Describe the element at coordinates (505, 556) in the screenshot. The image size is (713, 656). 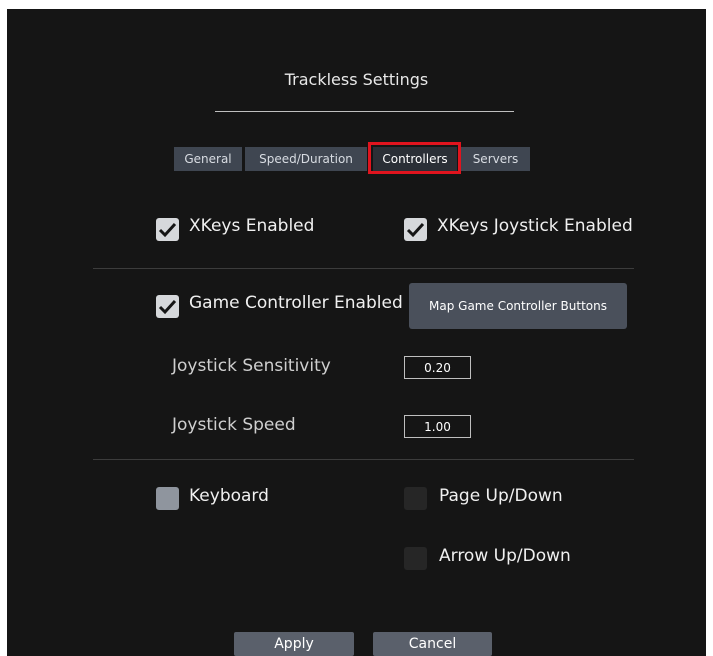
I see `arrow-up-down-label: Arrow Up/Down` at that location.